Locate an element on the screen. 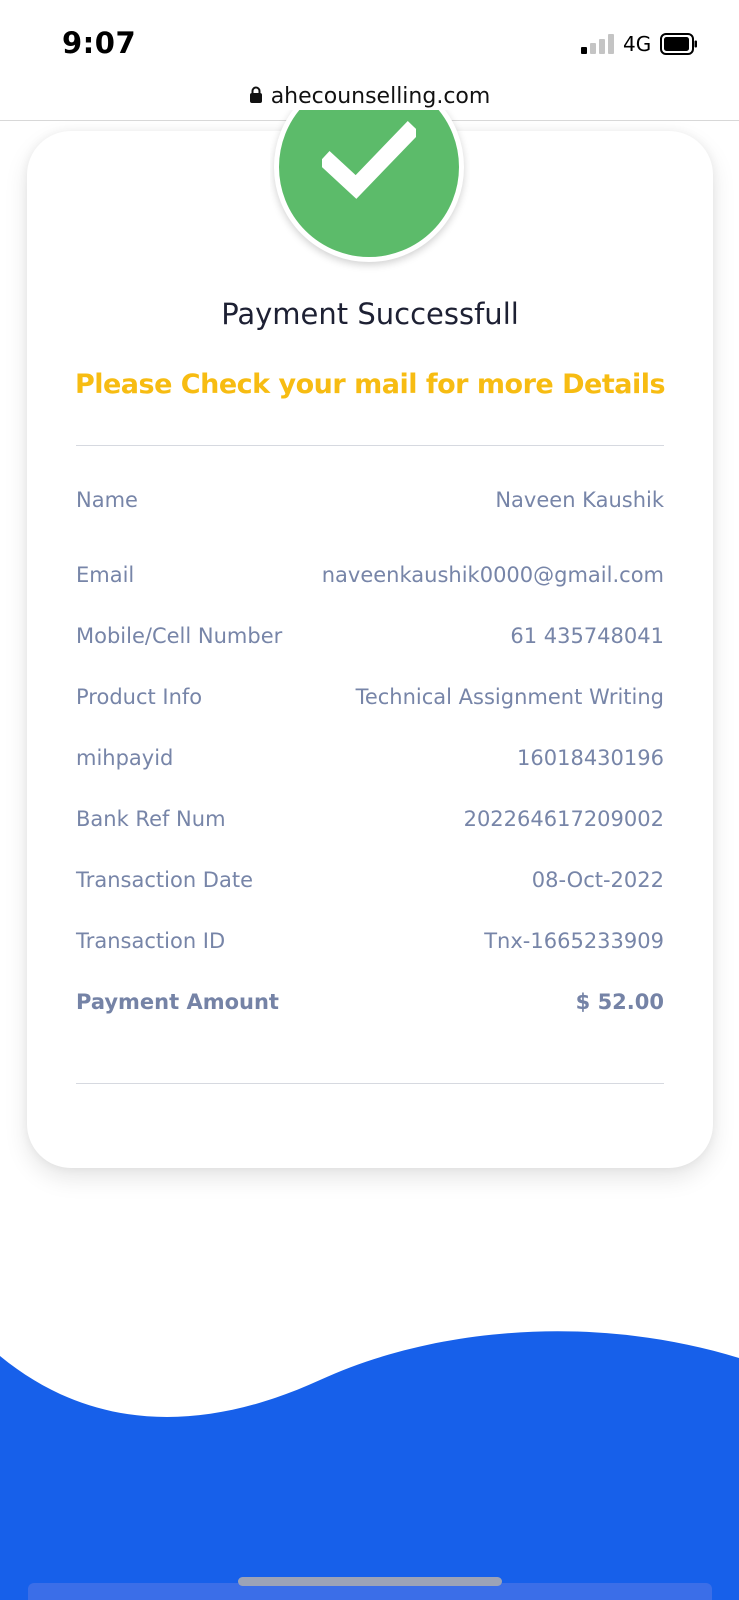 This screenshot has height=1600, width=739. detail-row-email: Email naveenkaushik0000@gmail.com is located at coordinates (370, 578).